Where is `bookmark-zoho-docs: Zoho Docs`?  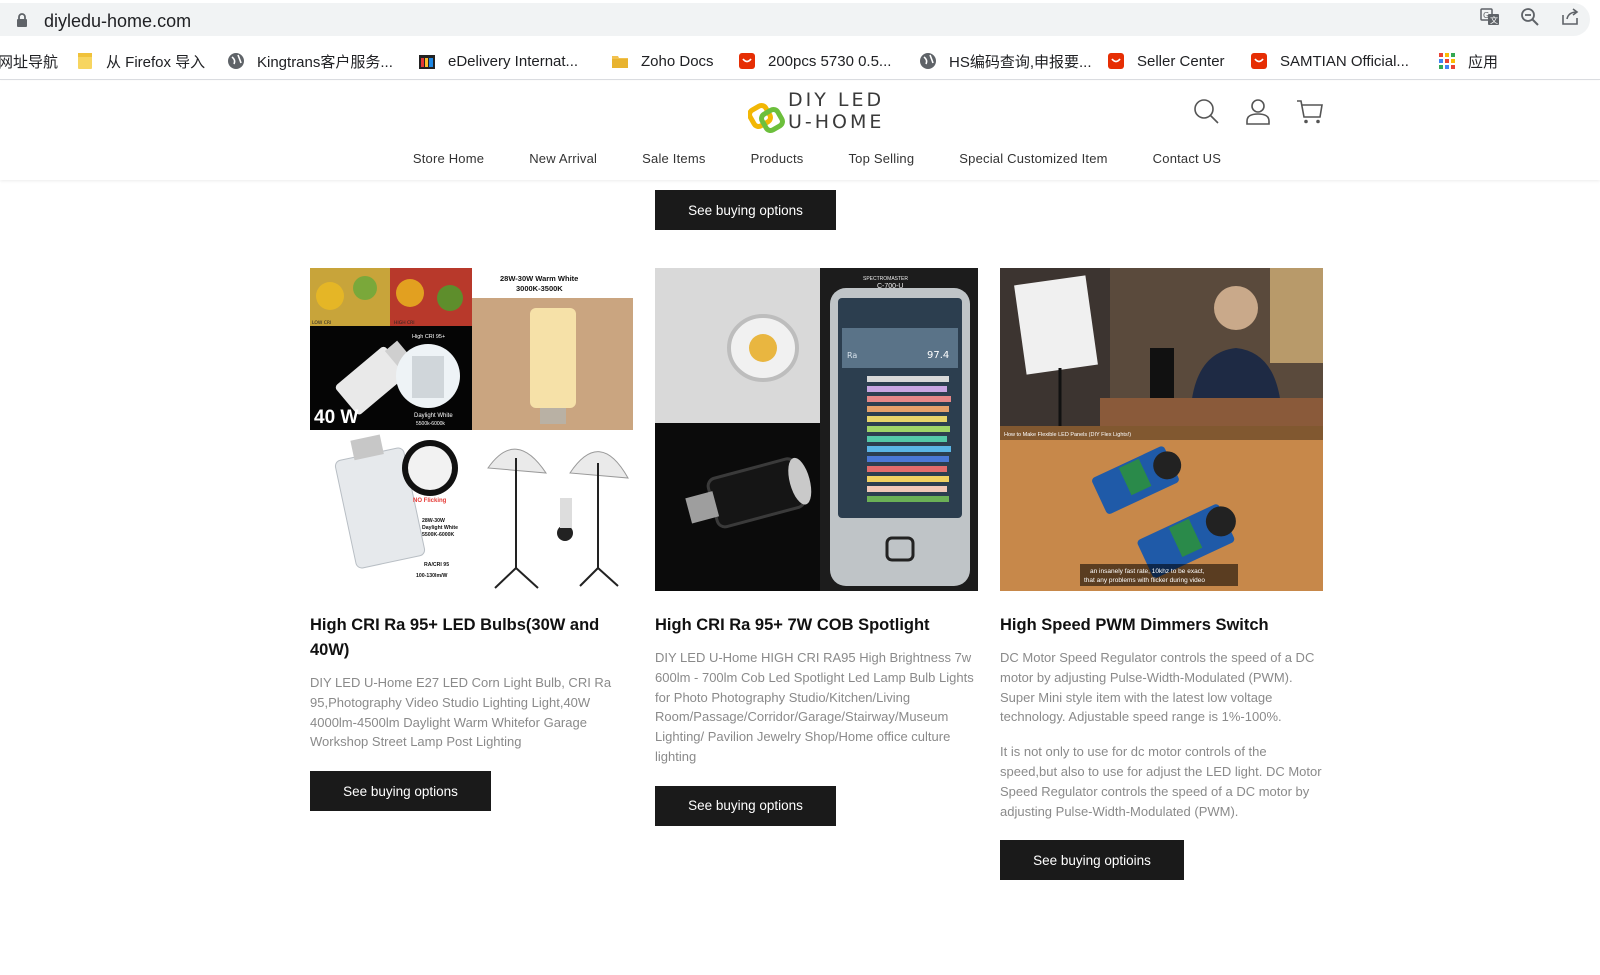
bookmark-zoho-docs: Zoho Docs is located at coordinates (662, 61).